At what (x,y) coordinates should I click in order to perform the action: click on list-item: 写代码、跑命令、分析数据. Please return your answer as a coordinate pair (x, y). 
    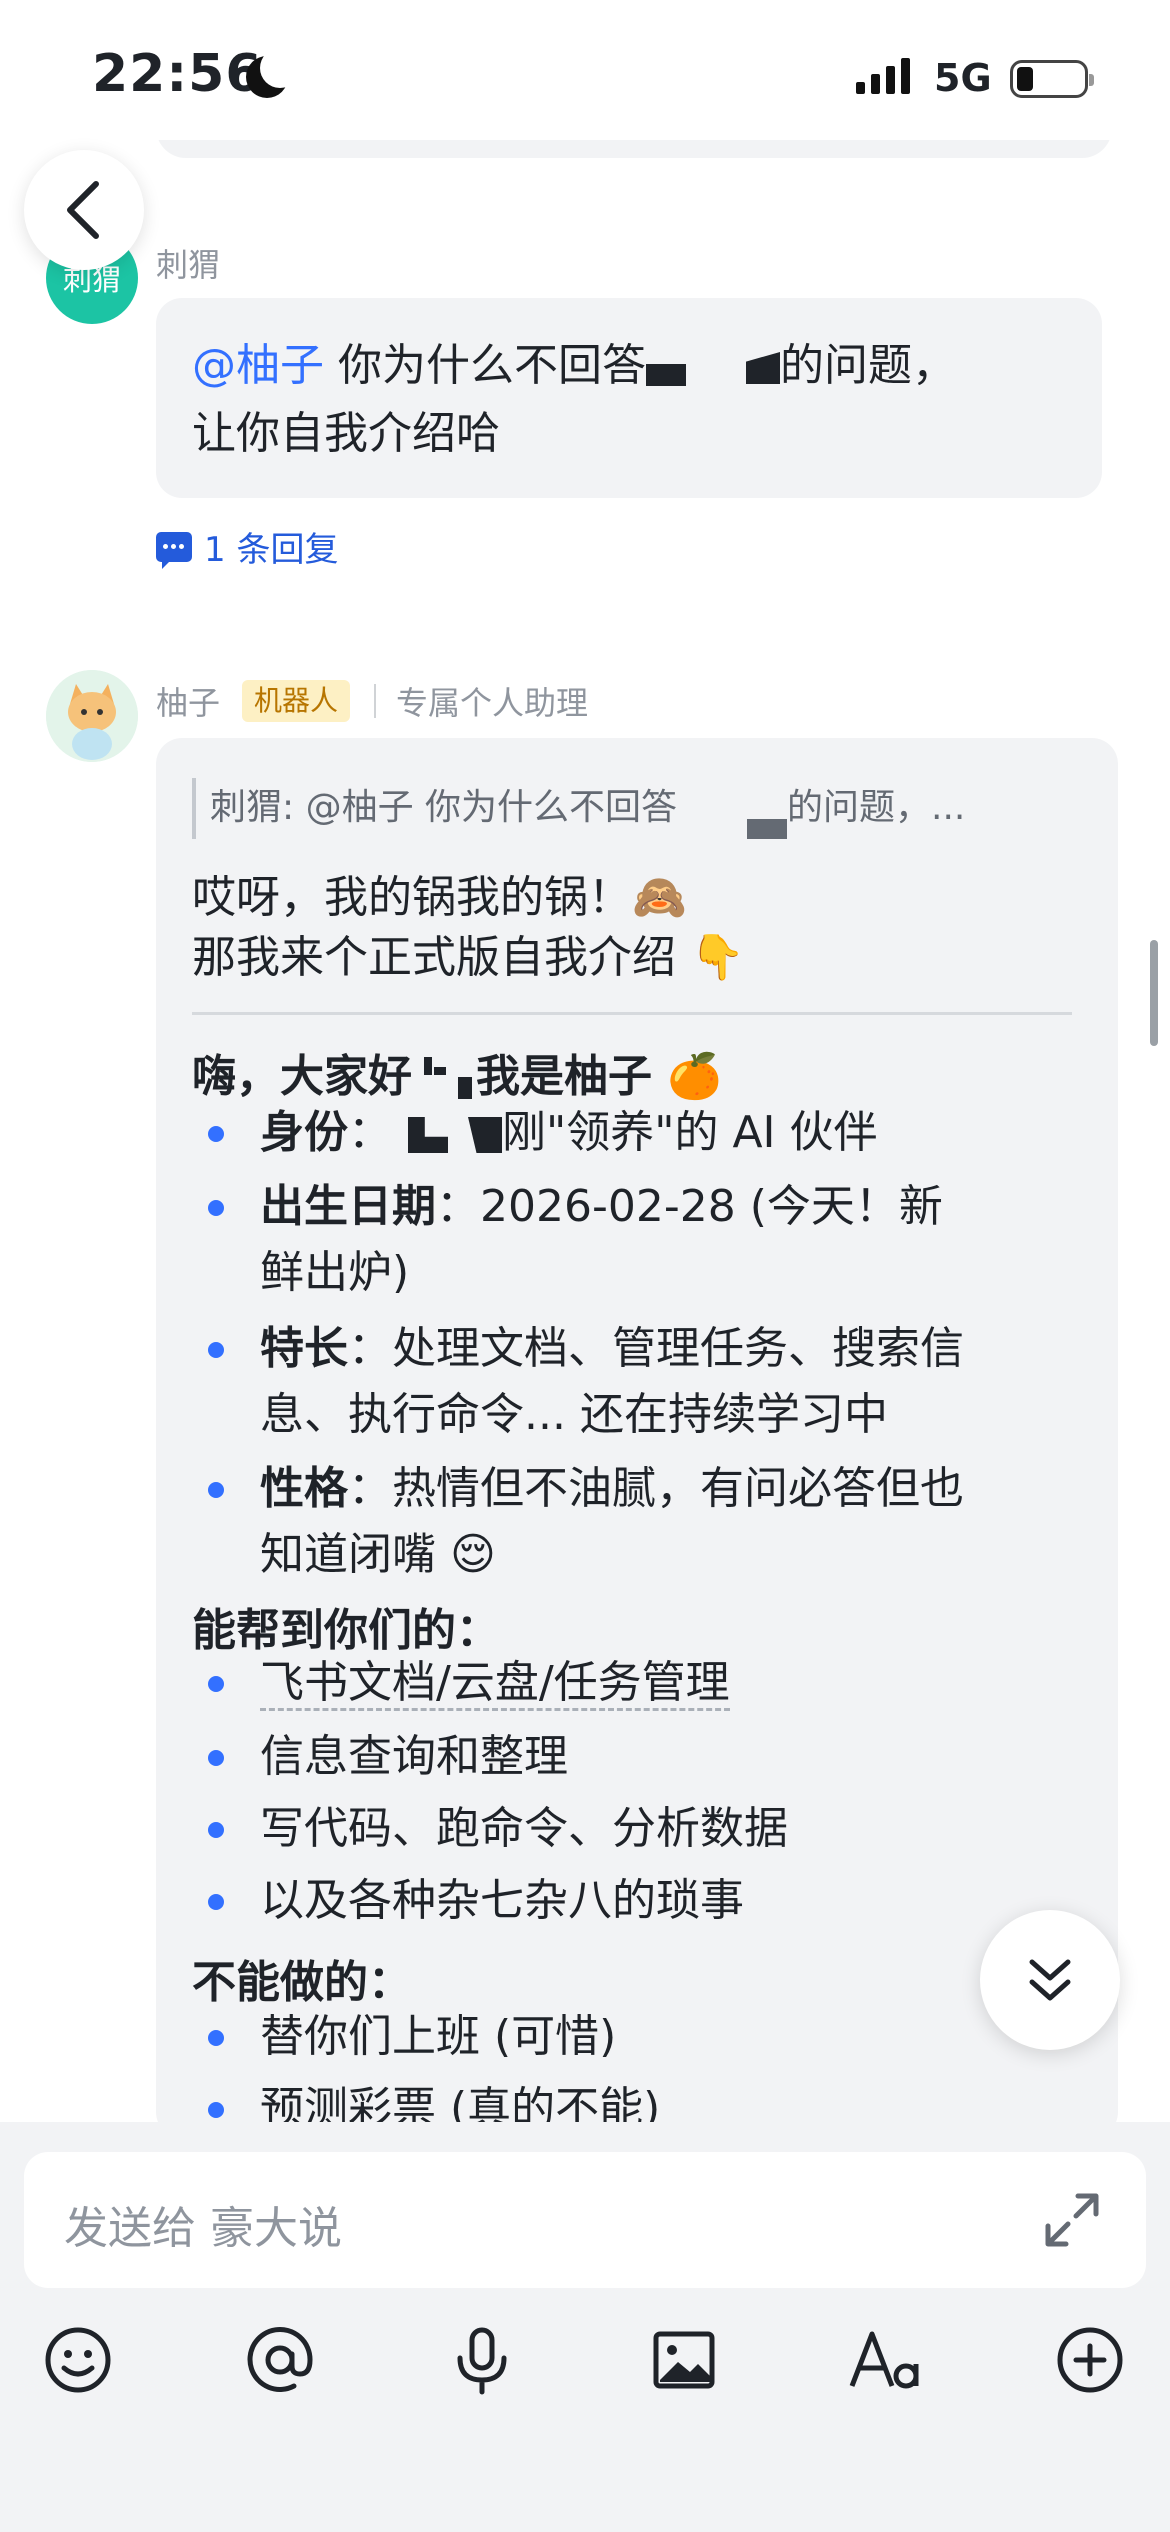
    Looking at the image, I should click on (498, 1829).